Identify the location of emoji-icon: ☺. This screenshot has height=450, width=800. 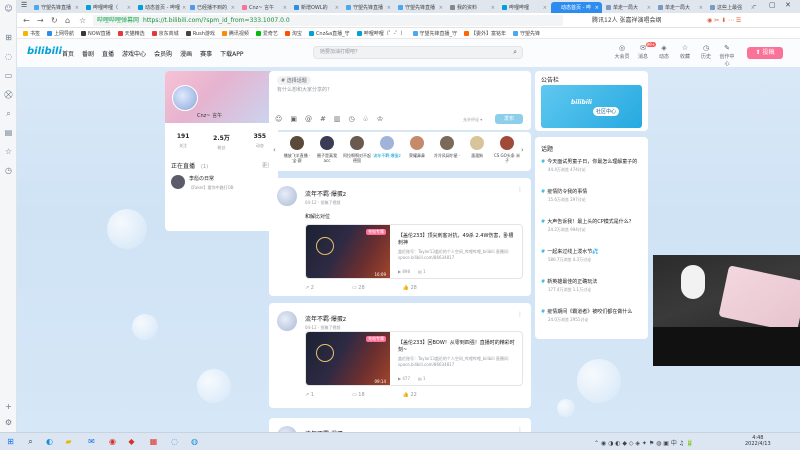
(278, 119).